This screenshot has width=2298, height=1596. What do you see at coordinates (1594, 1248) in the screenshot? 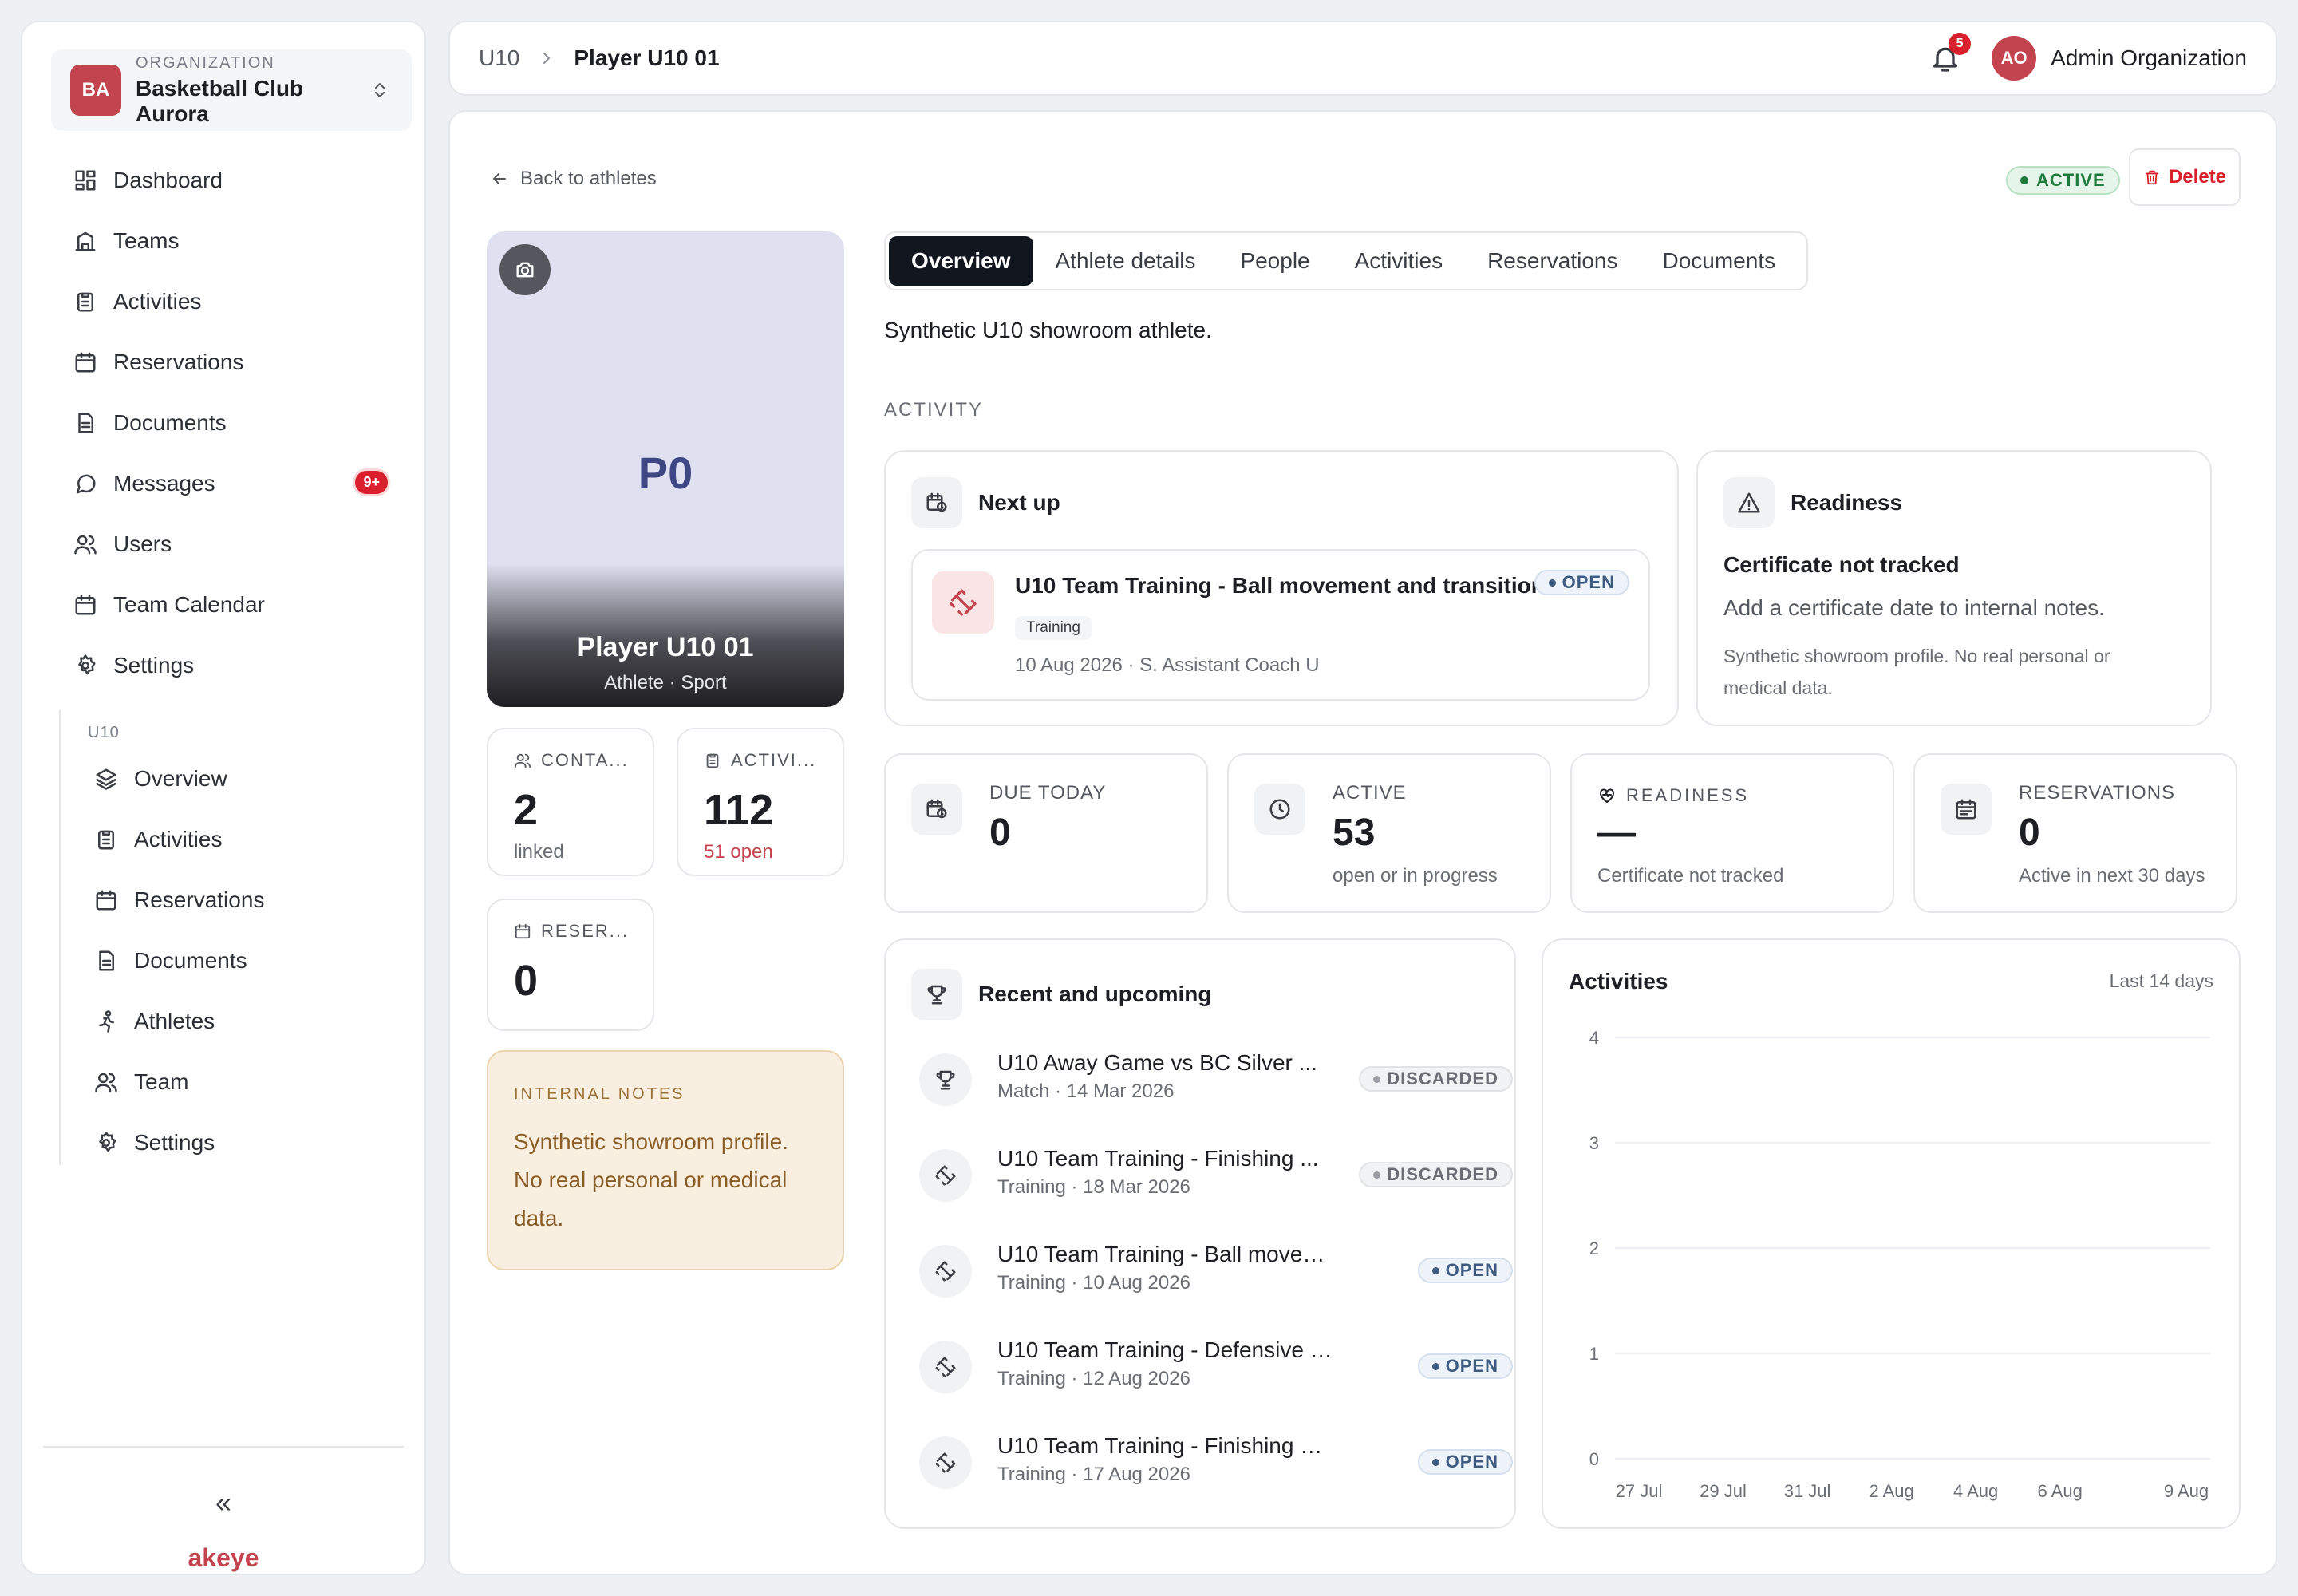
I see `y-tick-label: 2` at bounding box center [1594, 1248].